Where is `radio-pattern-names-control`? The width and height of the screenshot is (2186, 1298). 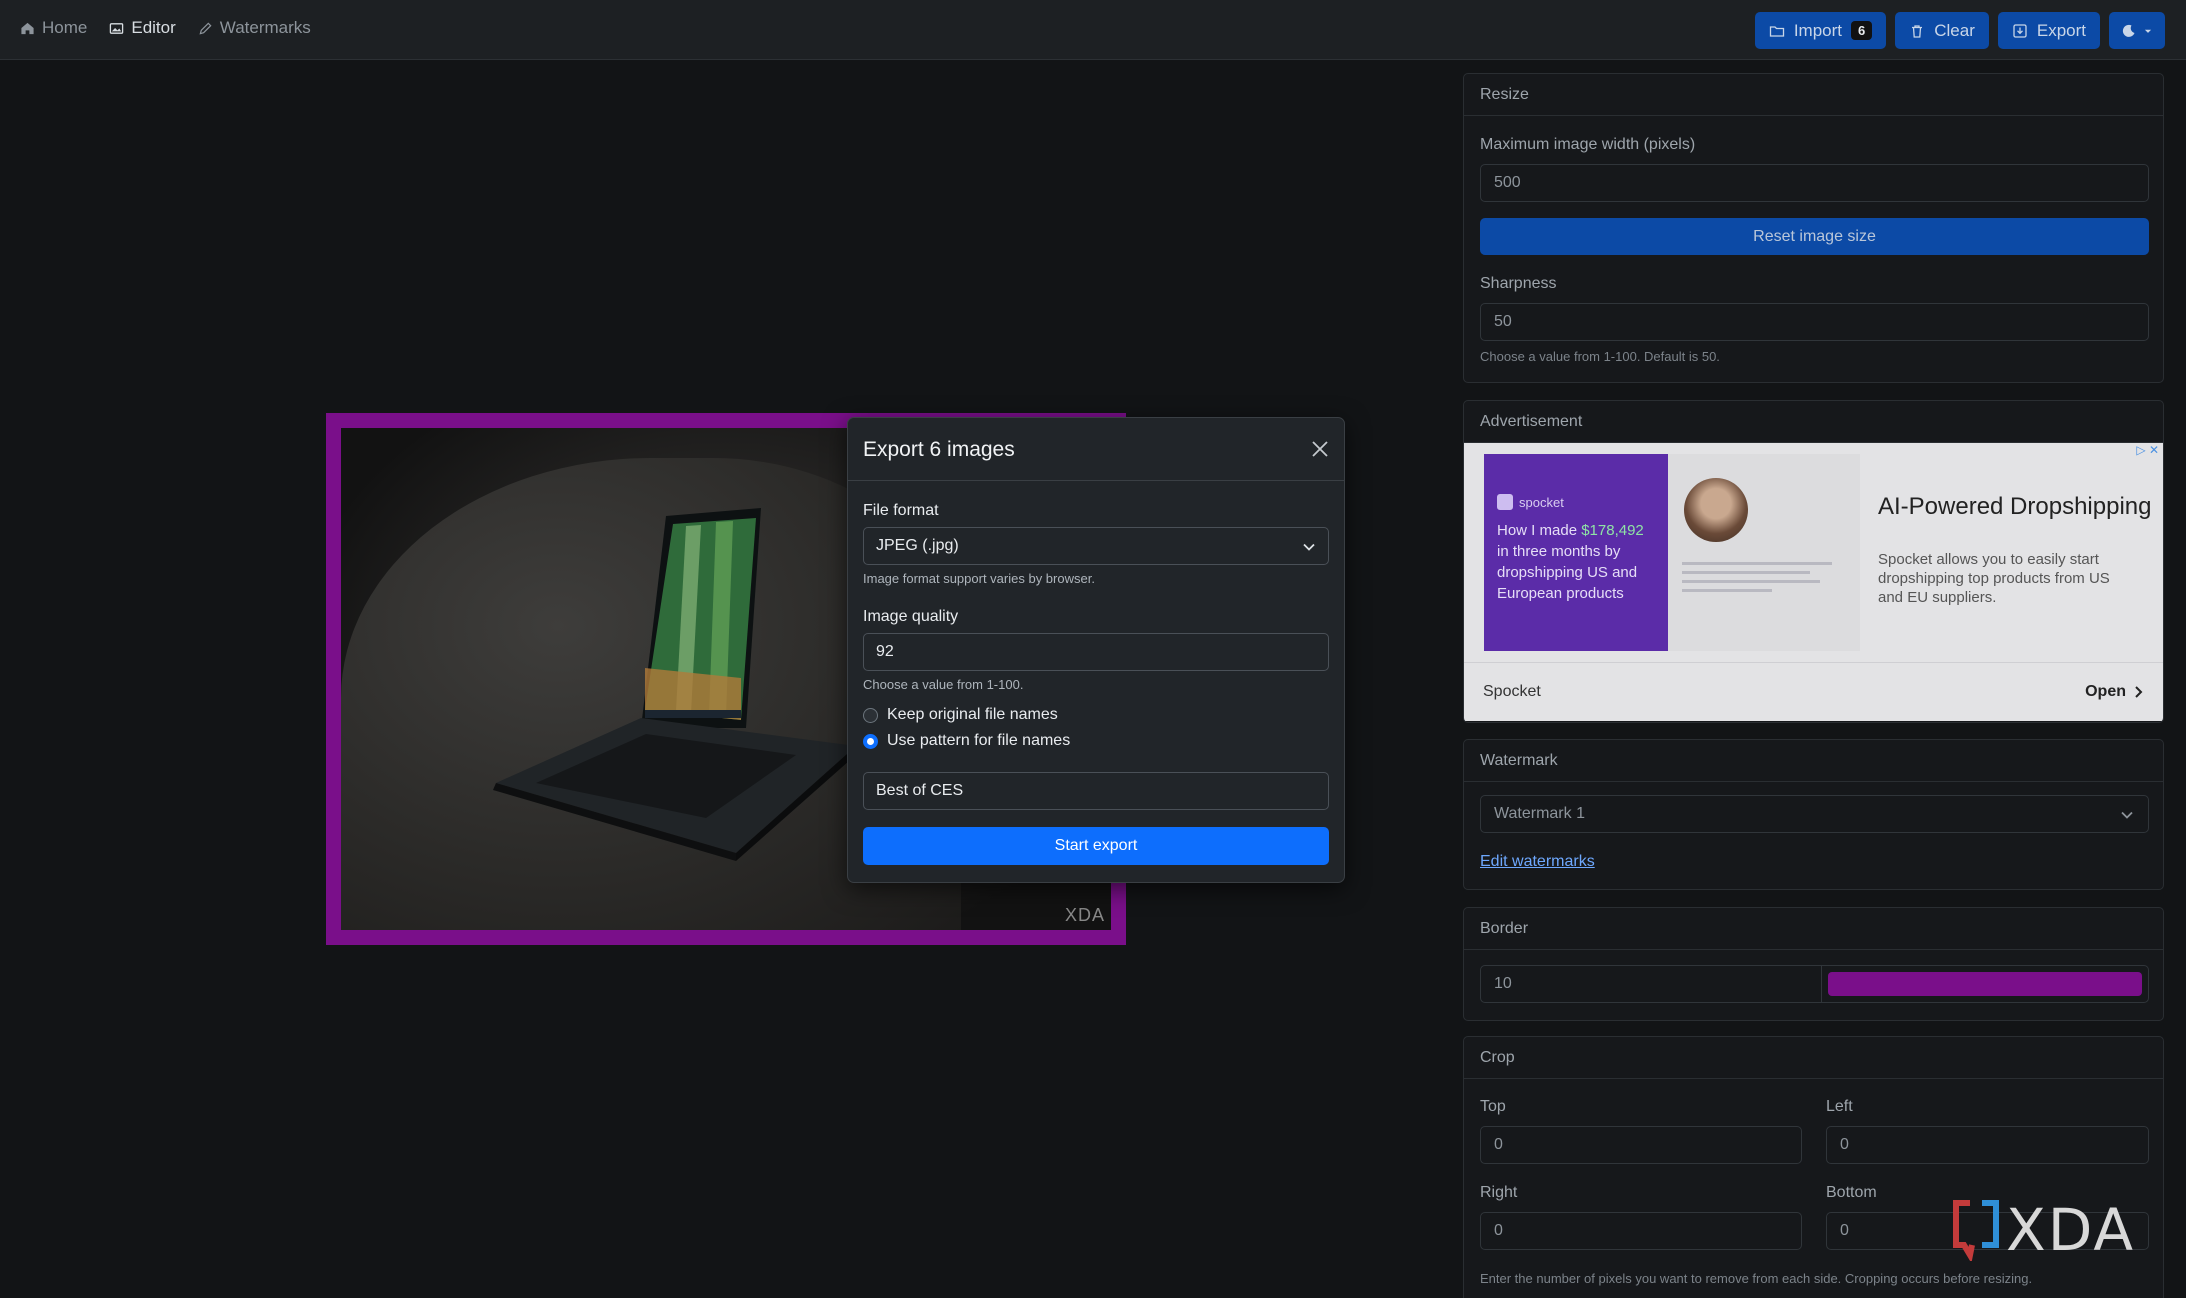
radio-pattern-names-control is located at coordinates (870, 741).